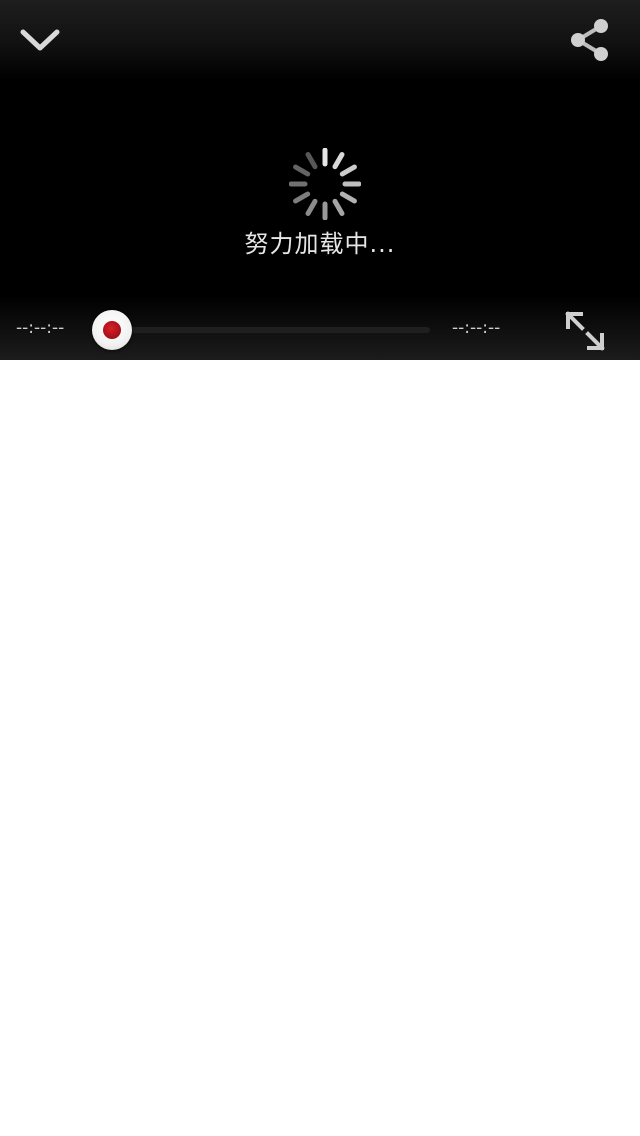 The image size is (640, 1136). I want to click on total-time: --:--:--, so click(476, 328).